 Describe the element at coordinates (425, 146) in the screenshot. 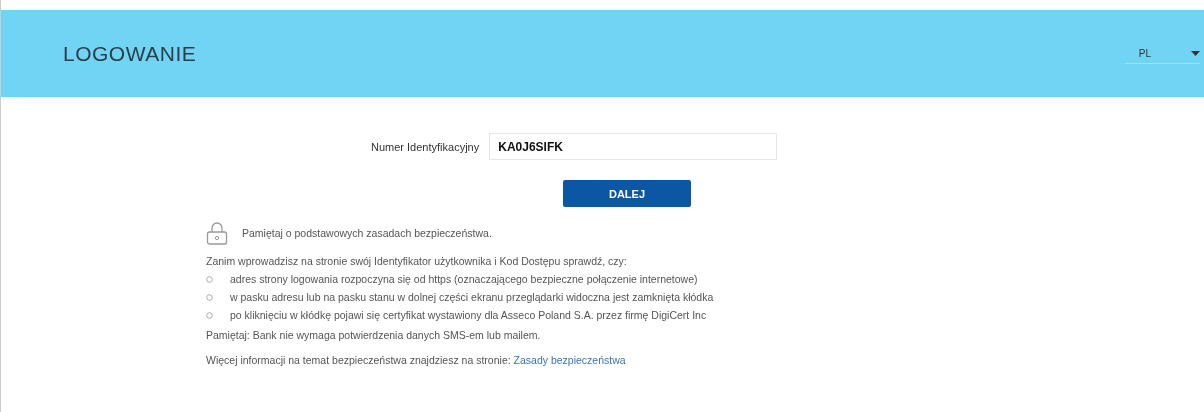

I see `id-label: Numer Identyfikacyjny` at that location.